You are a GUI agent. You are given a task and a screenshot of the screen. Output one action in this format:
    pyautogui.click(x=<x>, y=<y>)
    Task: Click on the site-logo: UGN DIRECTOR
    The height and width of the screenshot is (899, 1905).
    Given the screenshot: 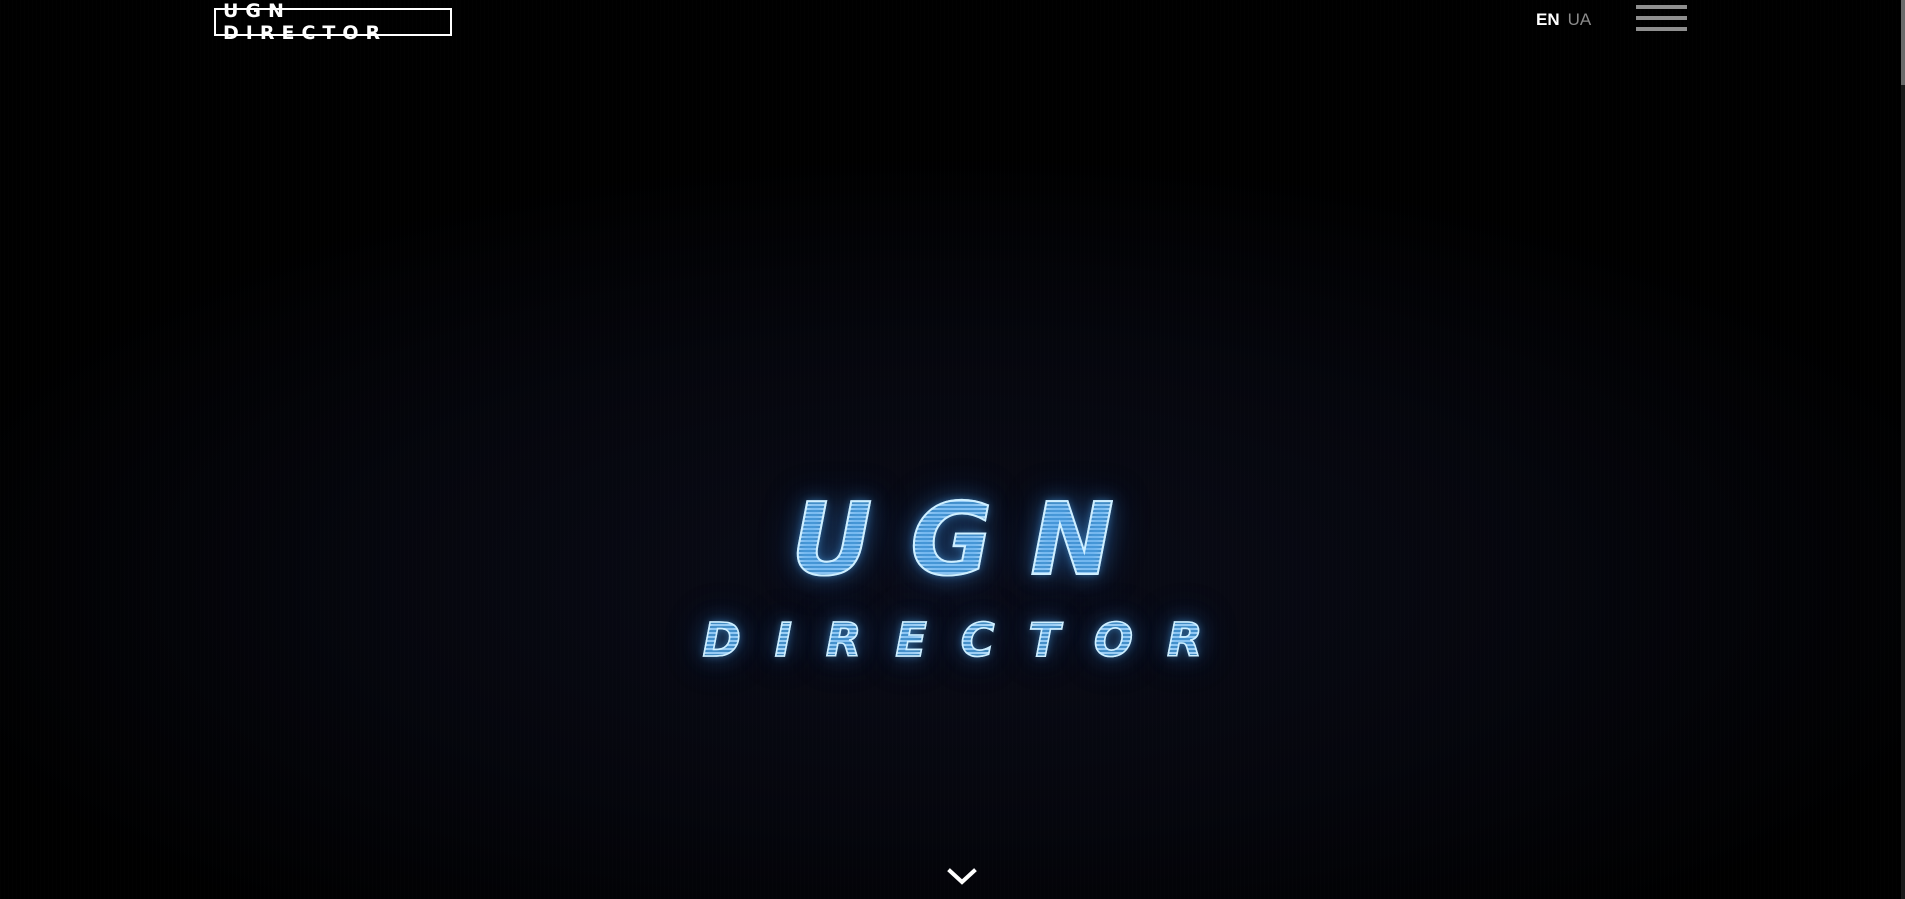 What is the action you would take?
    pyautogui.click(x=333, y=22)
    